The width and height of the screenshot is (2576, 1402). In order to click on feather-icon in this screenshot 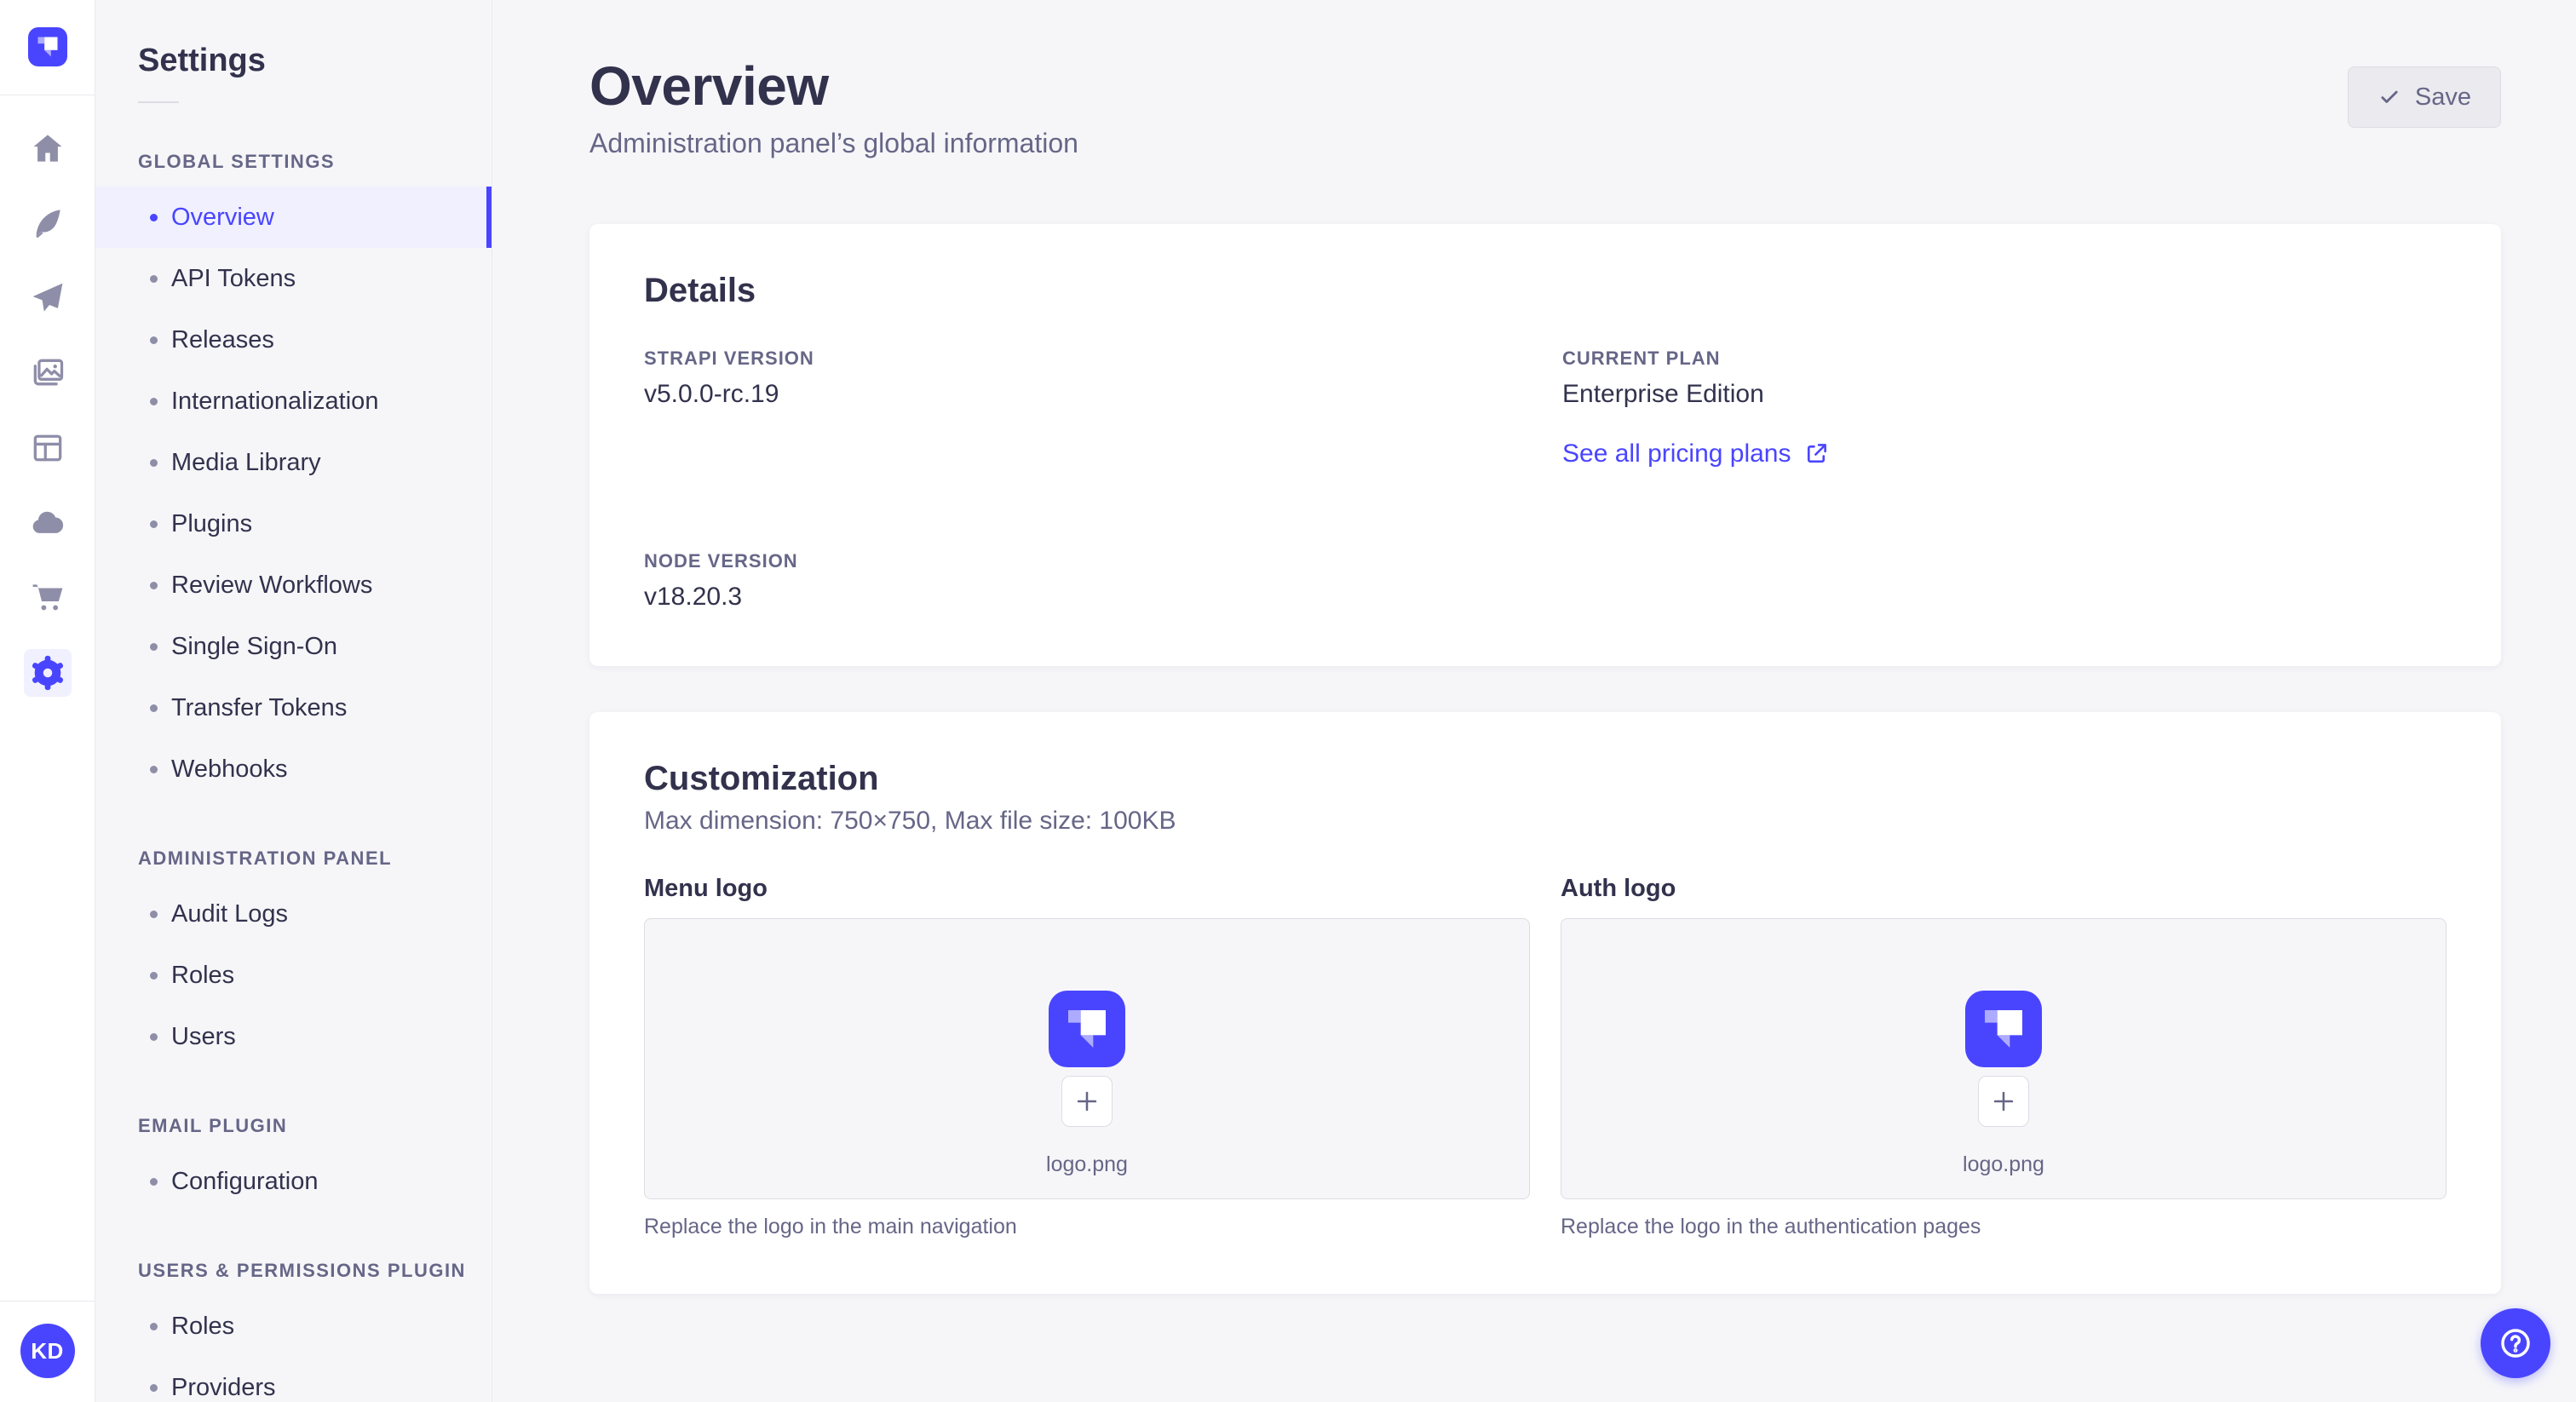, I will do `click(48, 223)`.